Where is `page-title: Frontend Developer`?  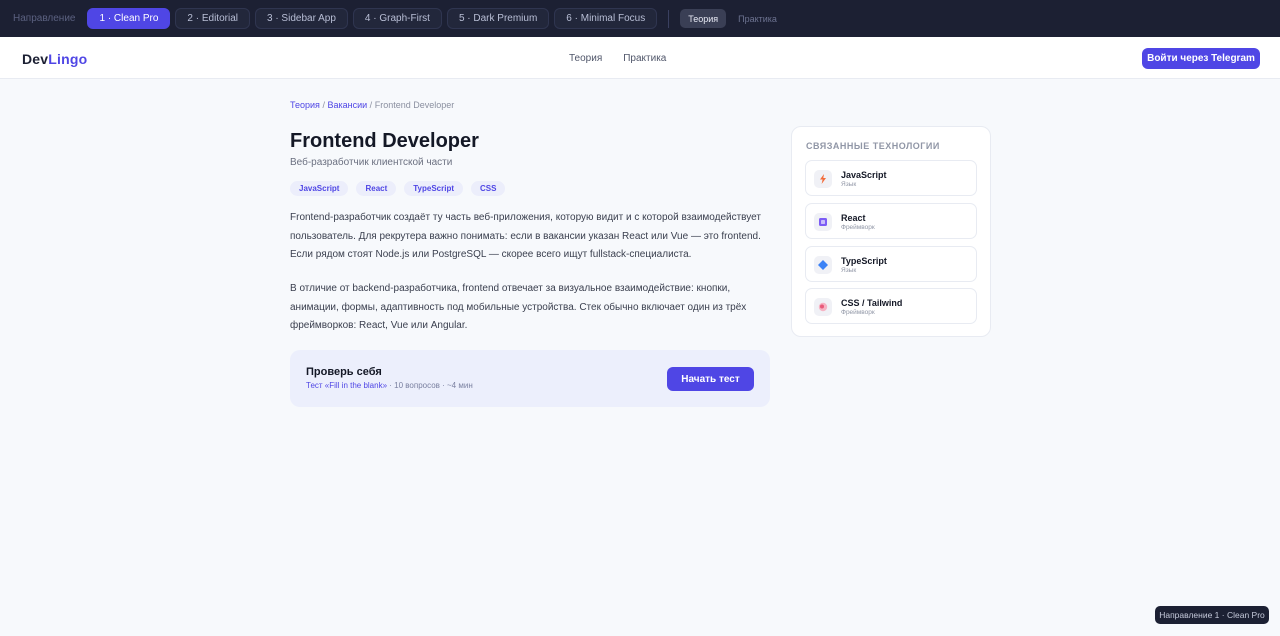 page-title: Frontend Developer is located at coordinates (384, 141).